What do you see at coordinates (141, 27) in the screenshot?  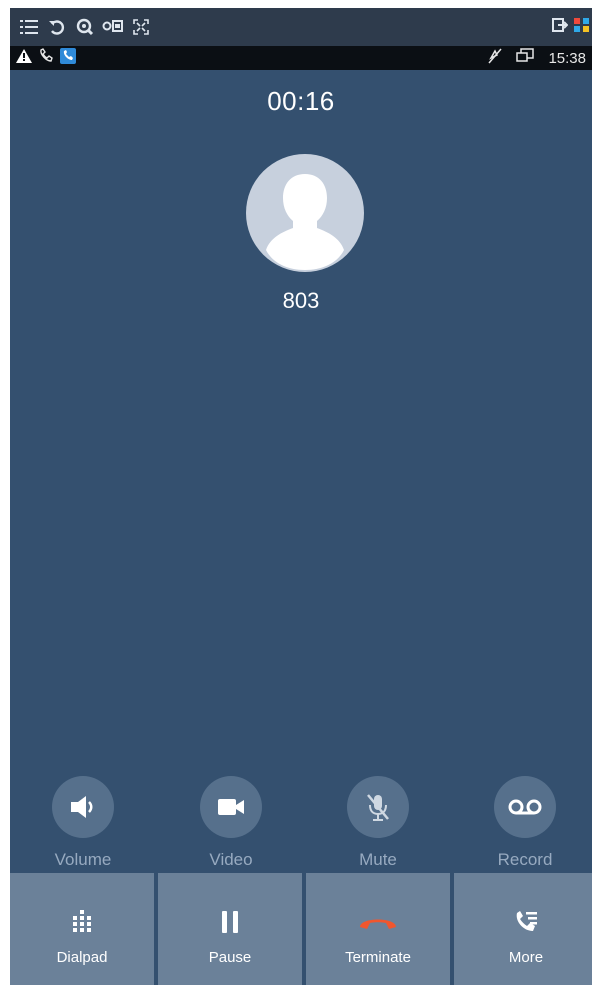 I see `fullscreen-icon` at bounding box center [141, 27].